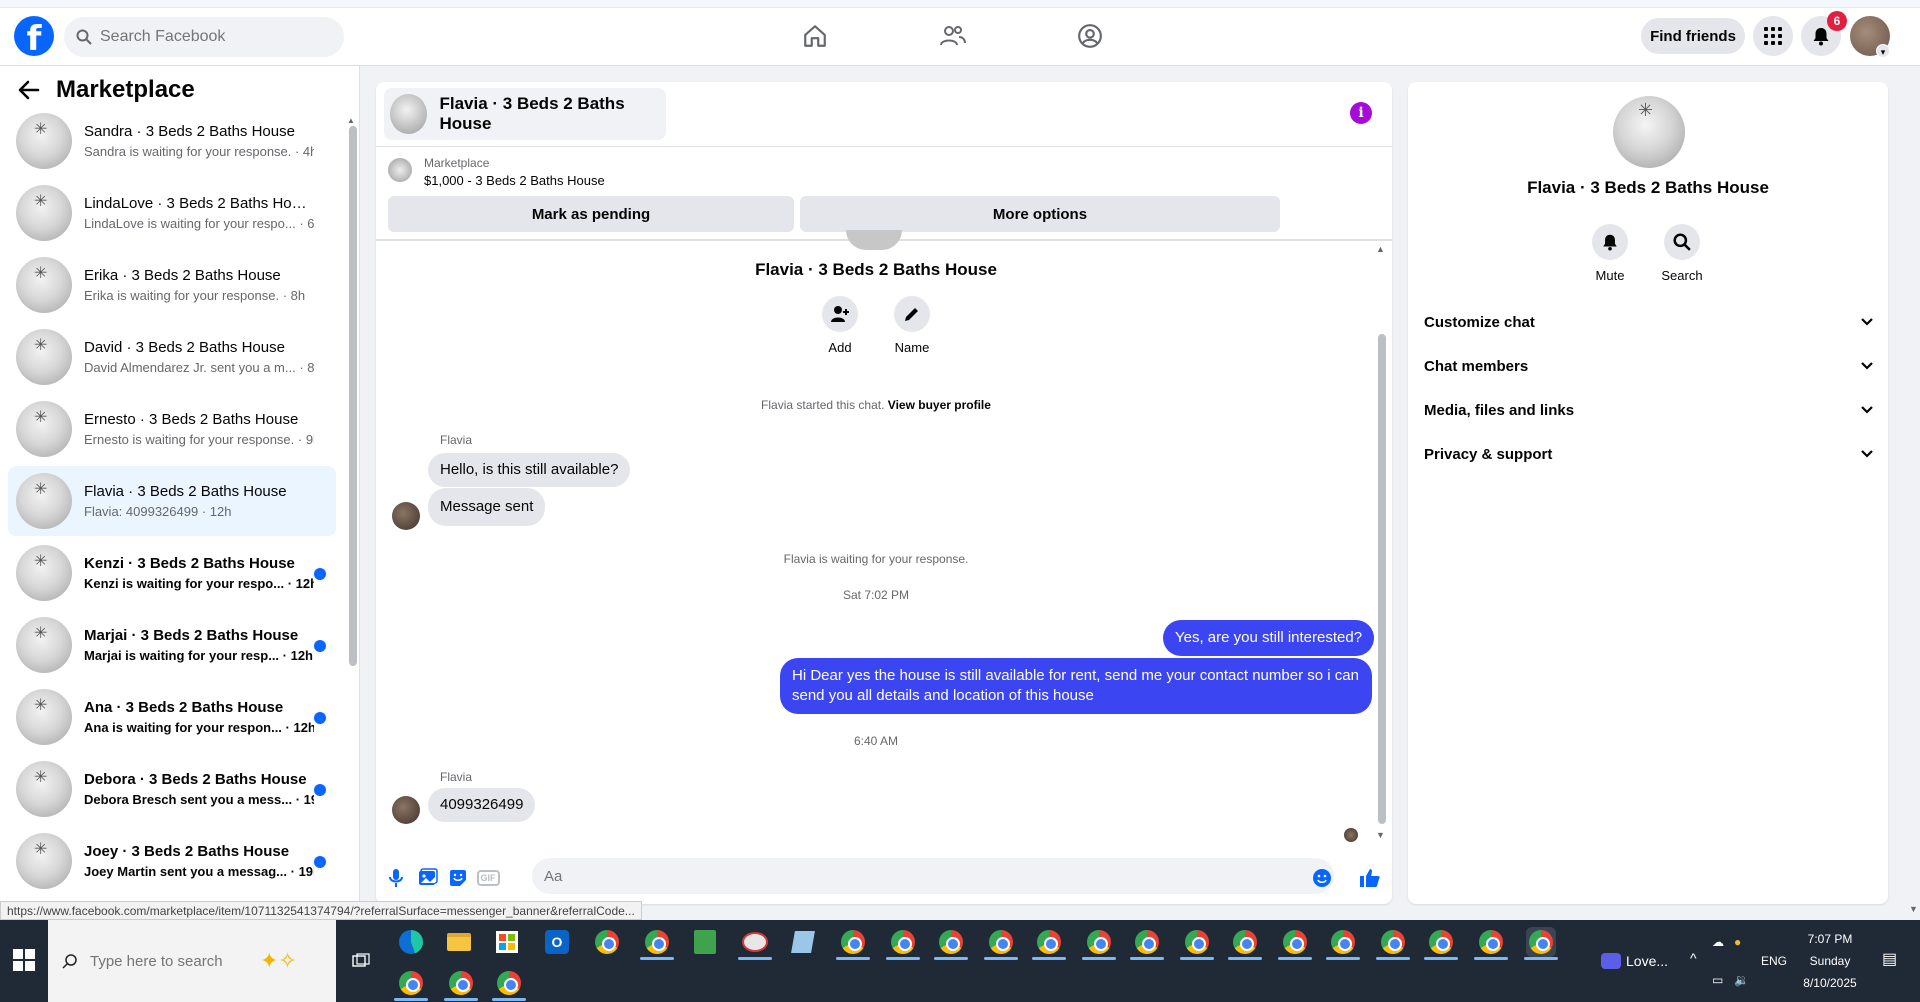  What do you see at coordinates (1717, 980) in the screenshot?
I see `network-icon: ▭` at bounding box center [1717, 980].